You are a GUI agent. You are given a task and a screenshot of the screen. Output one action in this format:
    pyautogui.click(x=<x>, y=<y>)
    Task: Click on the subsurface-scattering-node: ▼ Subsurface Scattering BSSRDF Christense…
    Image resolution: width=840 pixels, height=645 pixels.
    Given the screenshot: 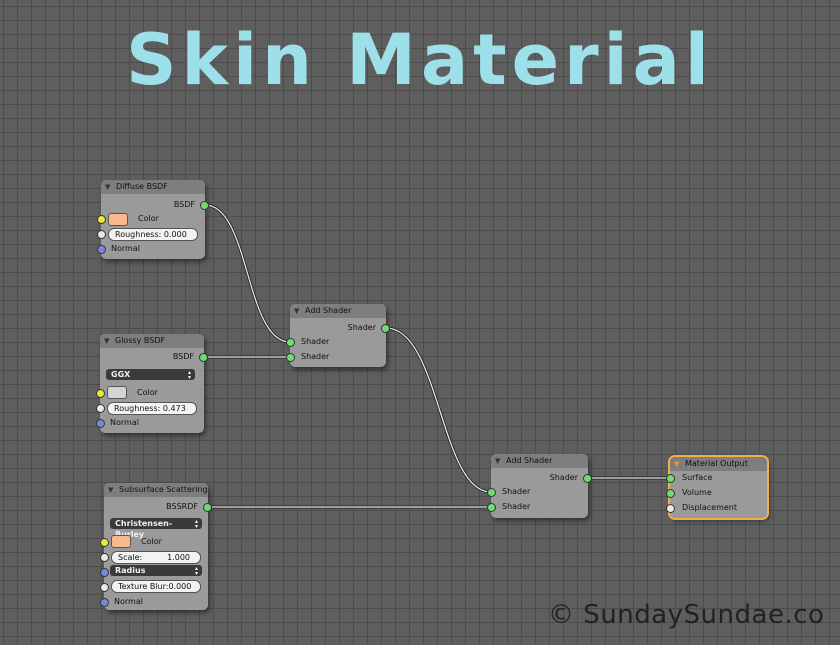 What is the action you would take?
    pyautogui.click(x=156, y=546)
    